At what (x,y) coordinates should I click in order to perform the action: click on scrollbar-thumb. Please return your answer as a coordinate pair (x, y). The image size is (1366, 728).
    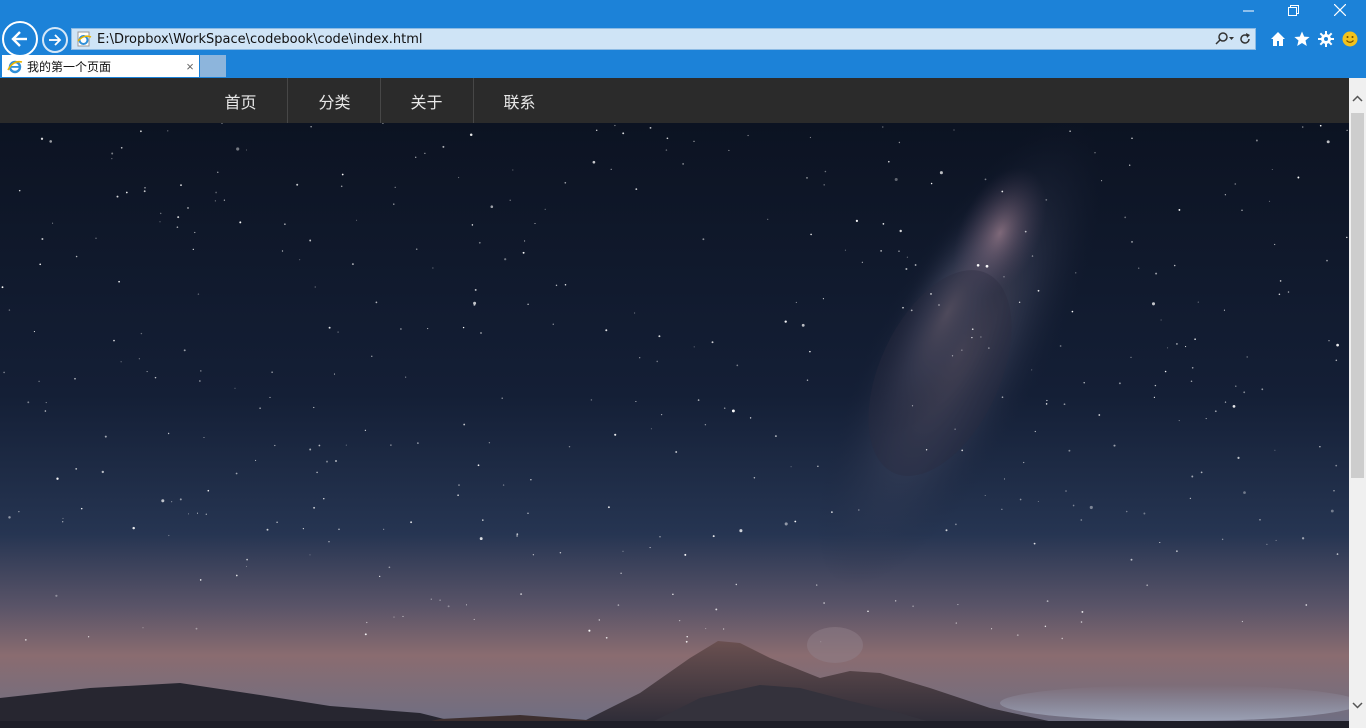
    Looking at the image, I should click on (1357, 295).